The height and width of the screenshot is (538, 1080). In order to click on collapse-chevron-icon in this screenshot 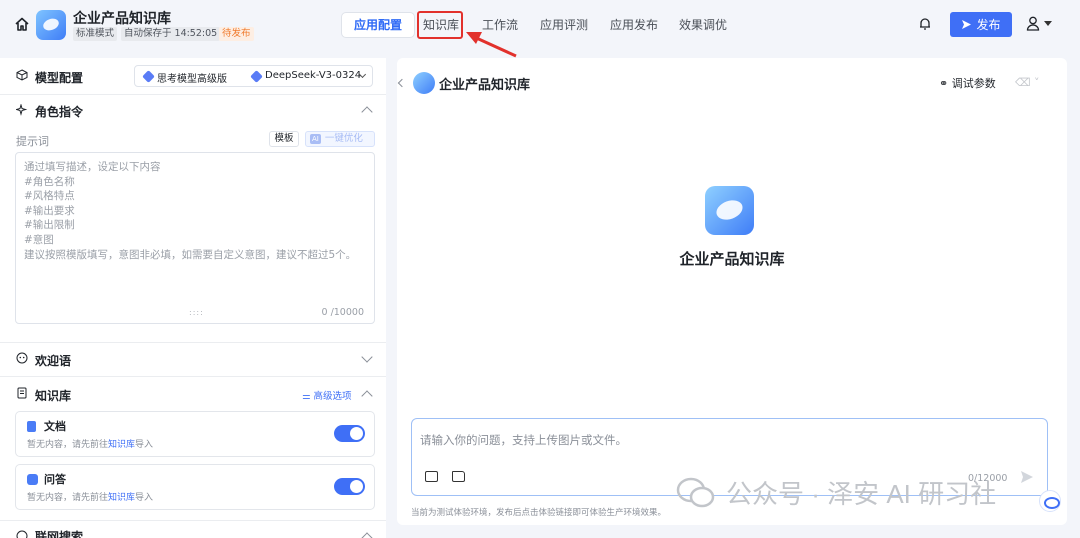, I will do `click(402, 83)`.